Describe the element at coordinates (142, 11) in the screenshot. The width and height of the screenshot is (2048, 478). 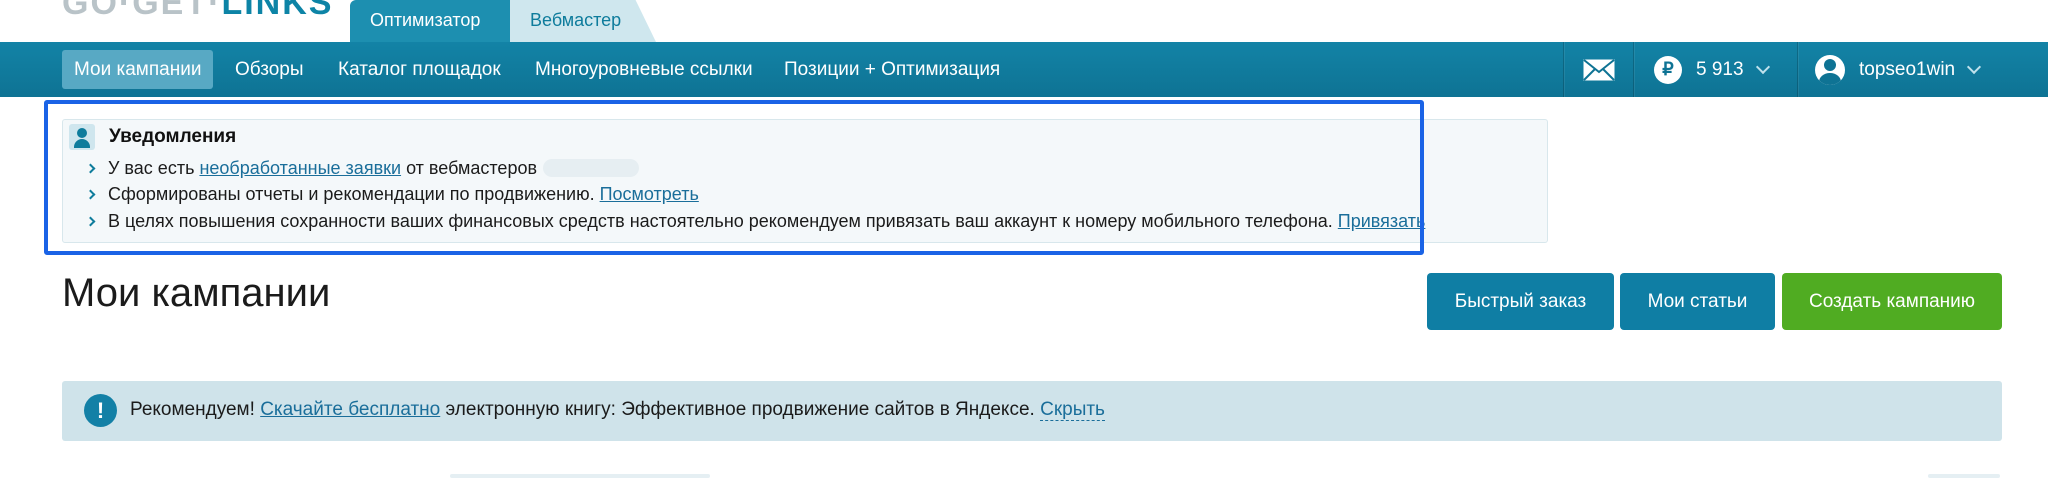
I see `logo-part1: GO·GET·` at that location.